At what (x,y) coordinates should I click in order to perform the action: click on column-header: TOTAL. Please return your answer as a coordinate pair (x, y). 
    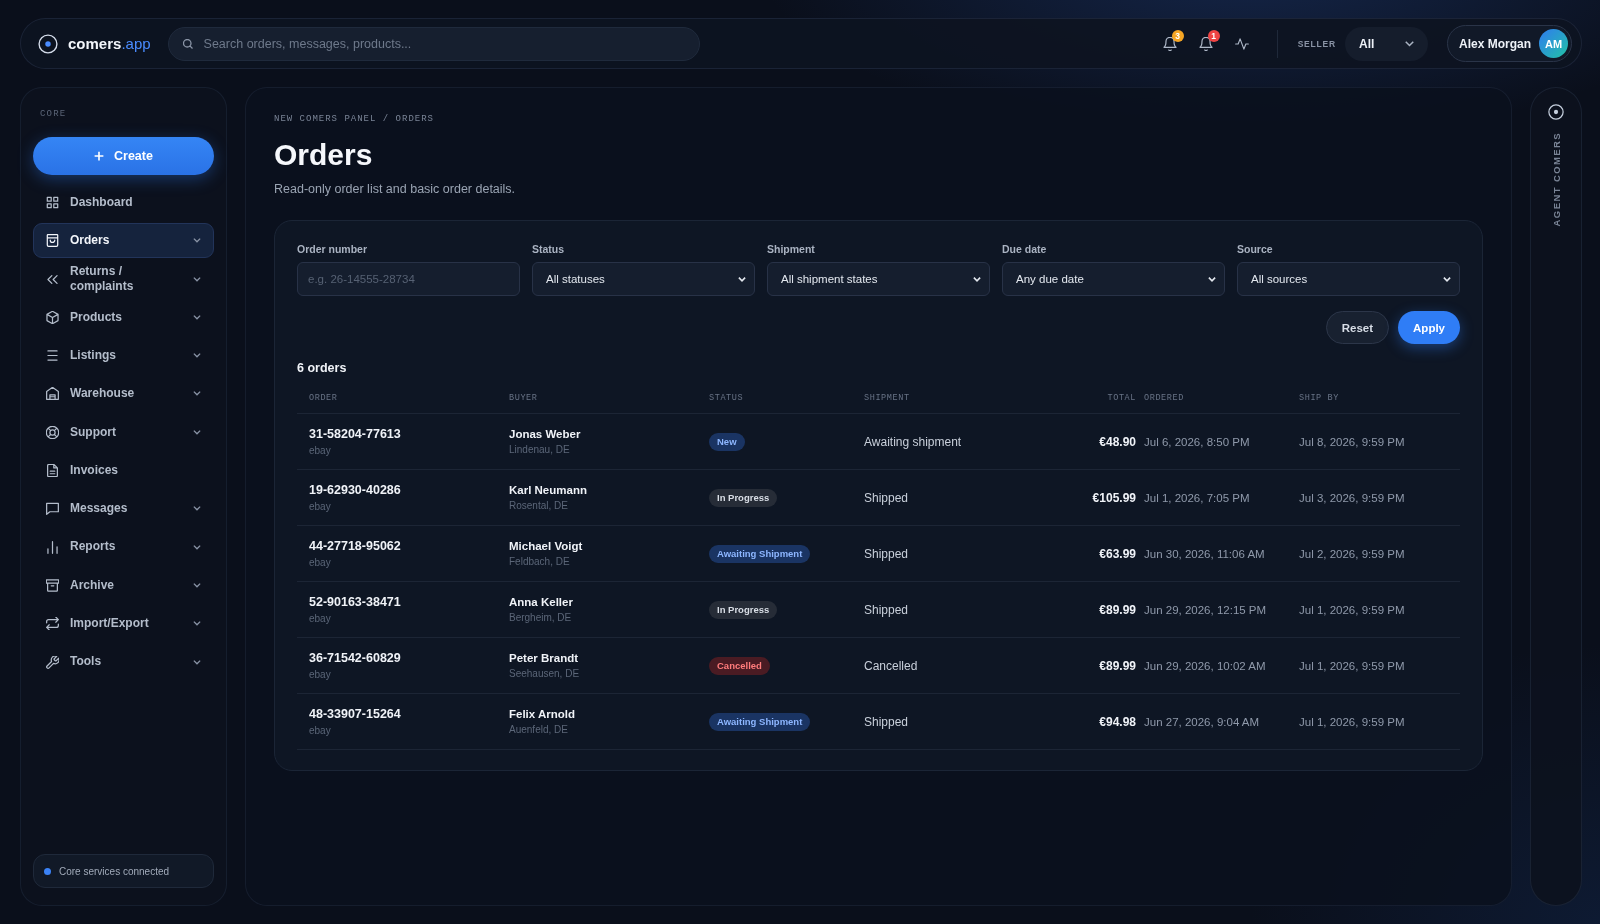
    Looking at the image, I should click on (1122, 398).